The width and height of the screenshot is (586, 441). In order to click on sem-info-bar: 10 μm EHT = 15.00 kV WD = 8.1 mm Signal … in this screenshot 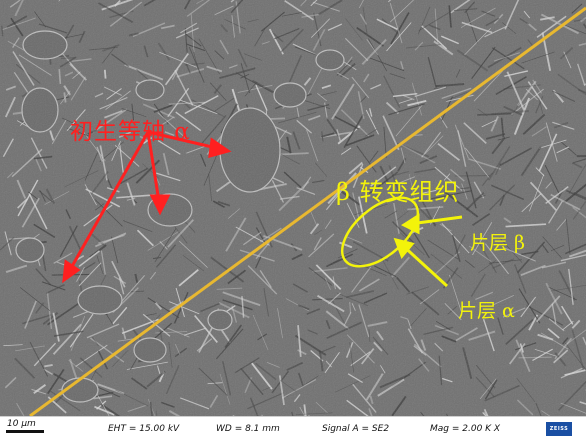, I will do `click(293, 428)`.